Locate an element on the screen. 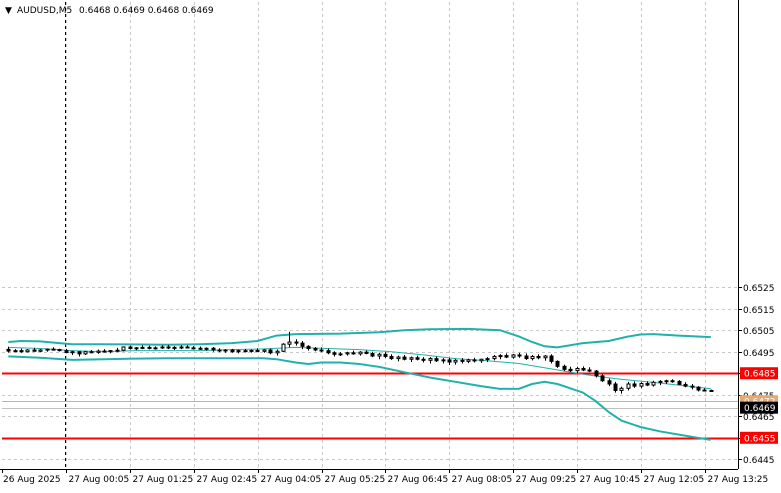 The image size is (781, 493). ohlc-values: 0.6468 0.6469 0.6468 0.6469 is located at coordinates (146, 11).